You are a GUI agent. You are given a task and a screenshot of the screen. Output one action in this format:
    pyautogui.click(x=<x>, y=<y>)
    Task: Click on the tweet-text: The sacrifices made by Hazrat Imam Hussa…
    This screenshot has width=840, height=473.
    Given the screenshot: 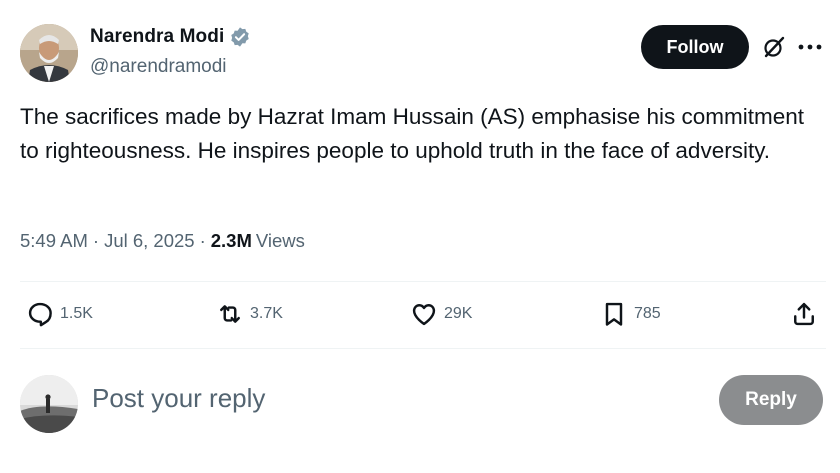 What is the action you would take?
    pyautogui.click(x=412, y=133)
    